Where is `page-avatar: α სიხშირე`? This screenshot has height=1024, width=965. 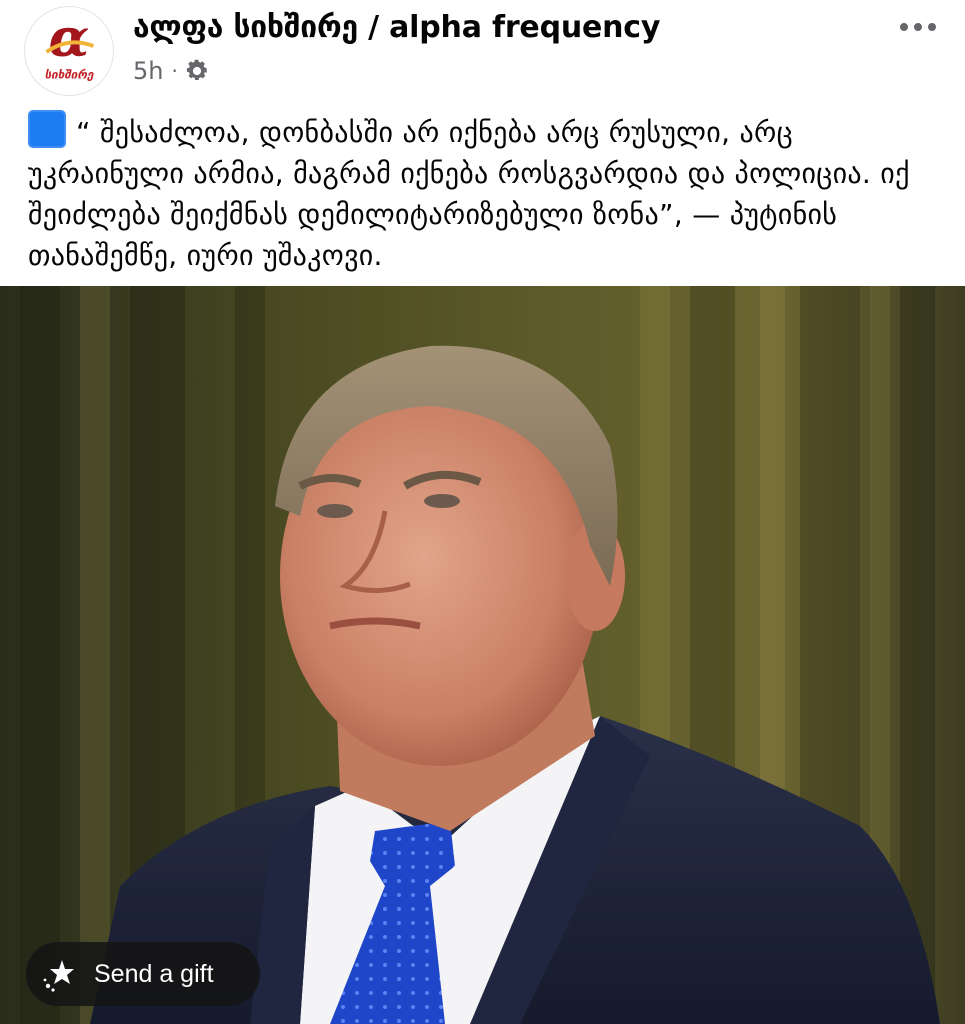
page-avatar: α სიხშირე is located at coordinates (69, 51).